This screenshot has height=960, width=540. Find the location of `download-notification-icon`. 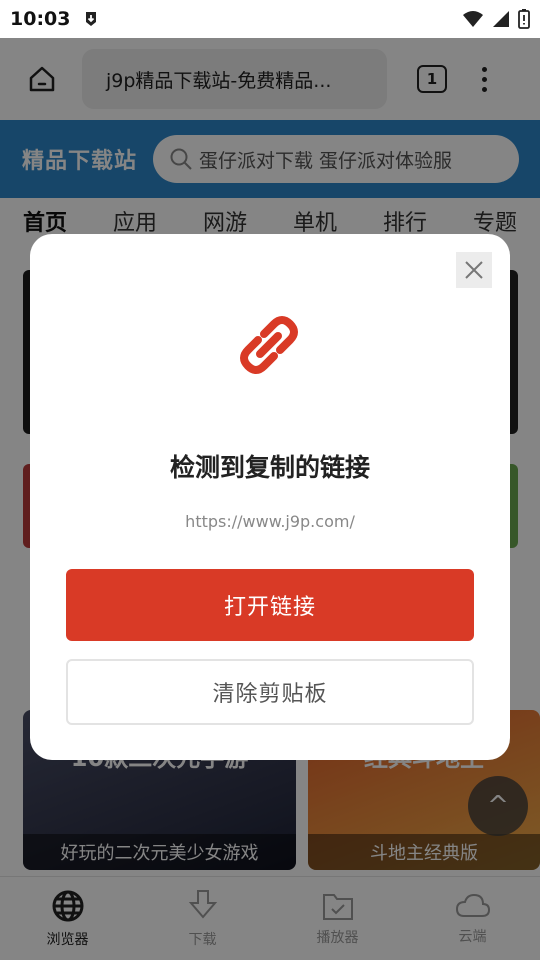

download-notification-icon is located at coordinates (91, 19).